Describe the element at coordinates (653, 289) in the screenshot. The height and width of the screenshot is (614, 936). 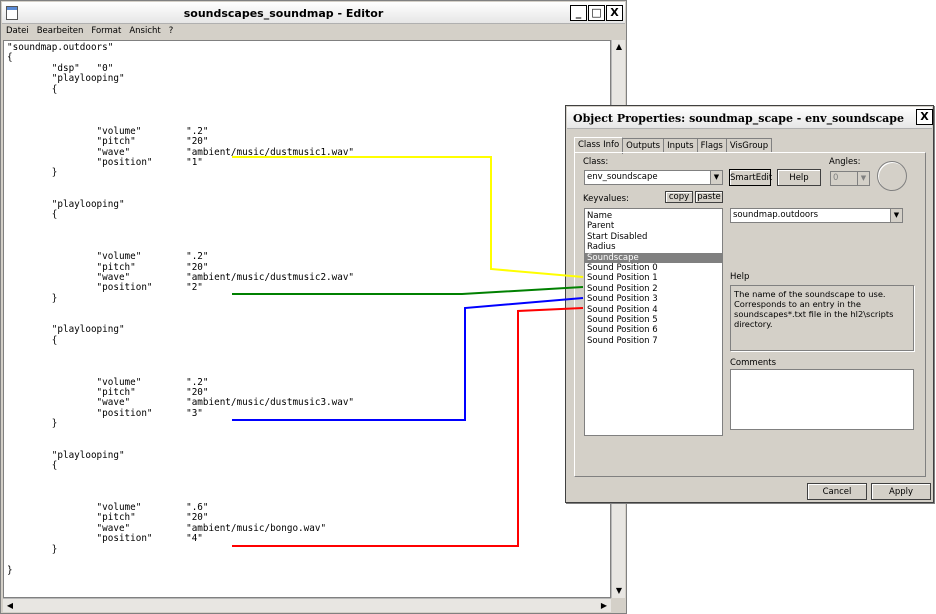
I see `keyvalue-item: Sound Position 2` at that location.